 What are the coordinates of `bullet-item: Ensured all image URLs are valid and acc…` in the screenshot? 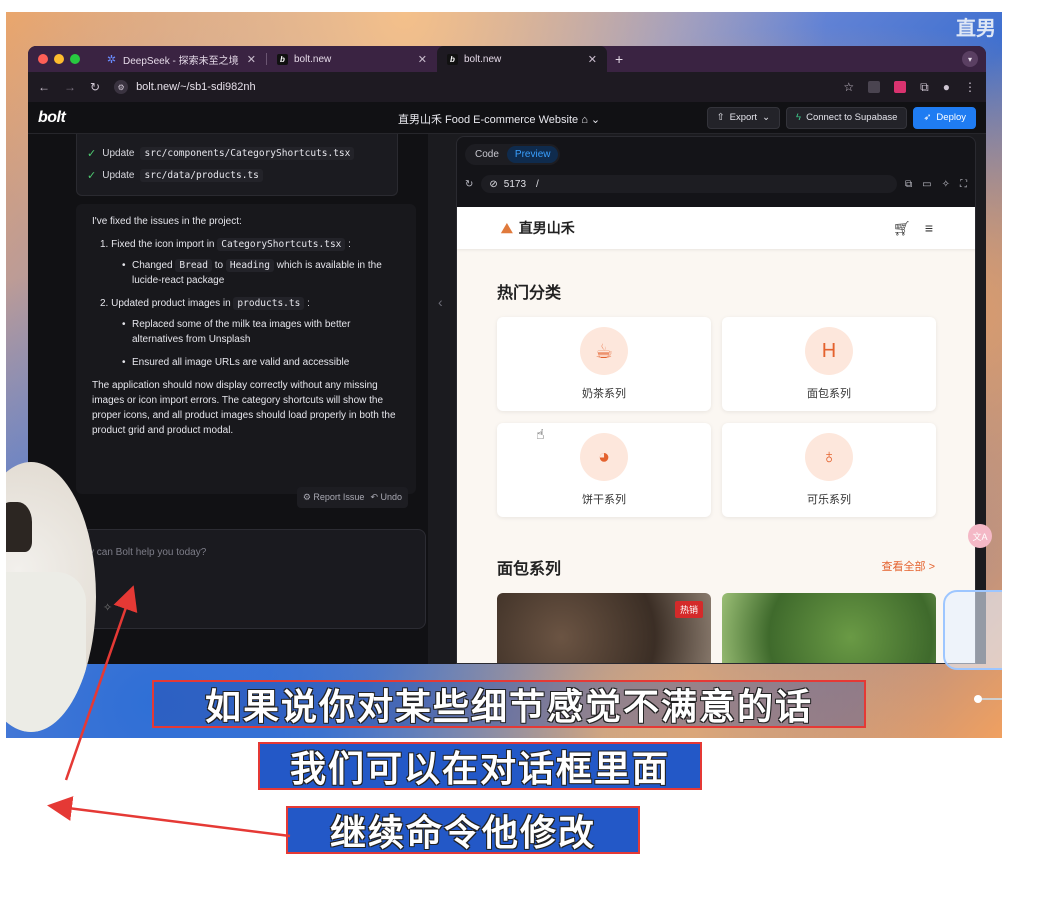 It's located at (246, 362).